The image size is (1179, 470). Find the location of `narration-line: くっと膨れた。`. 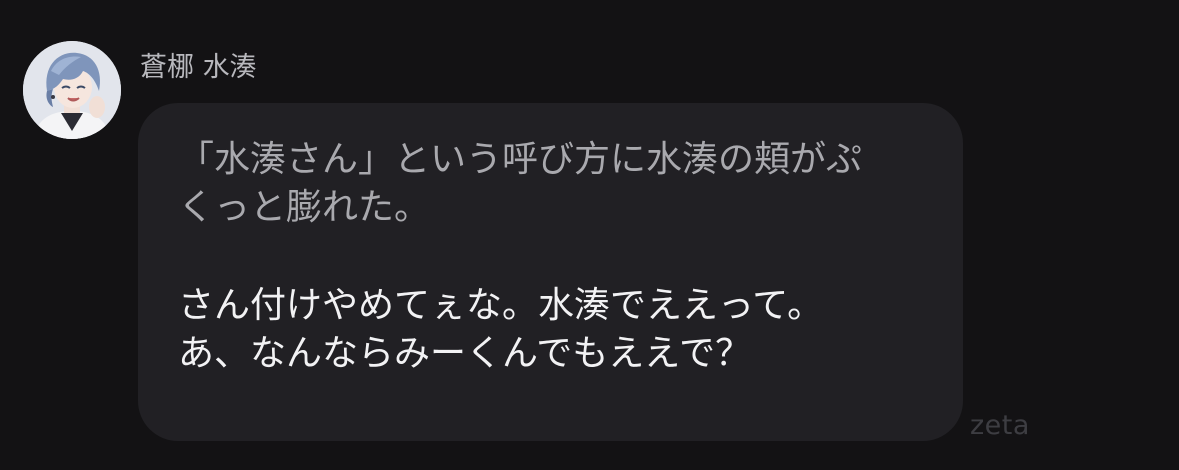

narration-line: くっと膨れた。 is located at coordinates (304, 207).